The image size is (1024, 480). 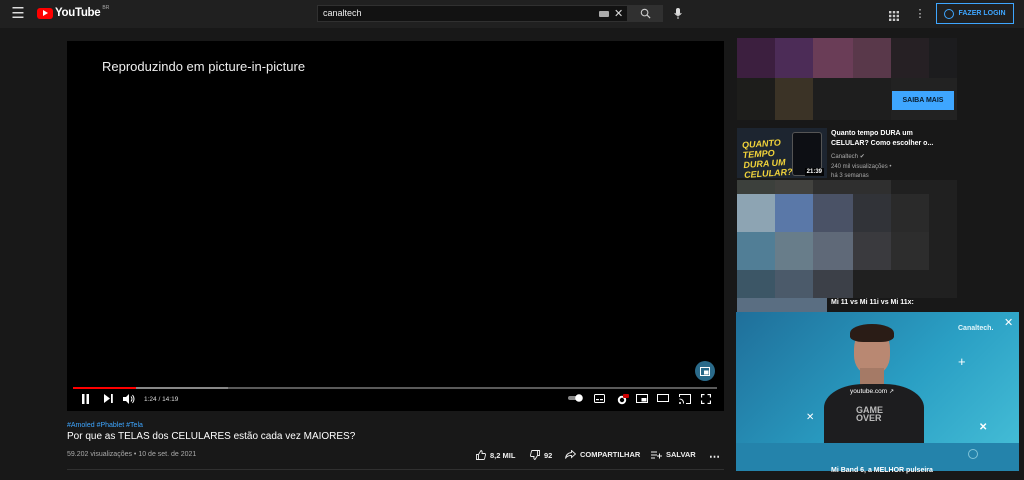 I want to click on settings-icon, so click(x=623, y=399).